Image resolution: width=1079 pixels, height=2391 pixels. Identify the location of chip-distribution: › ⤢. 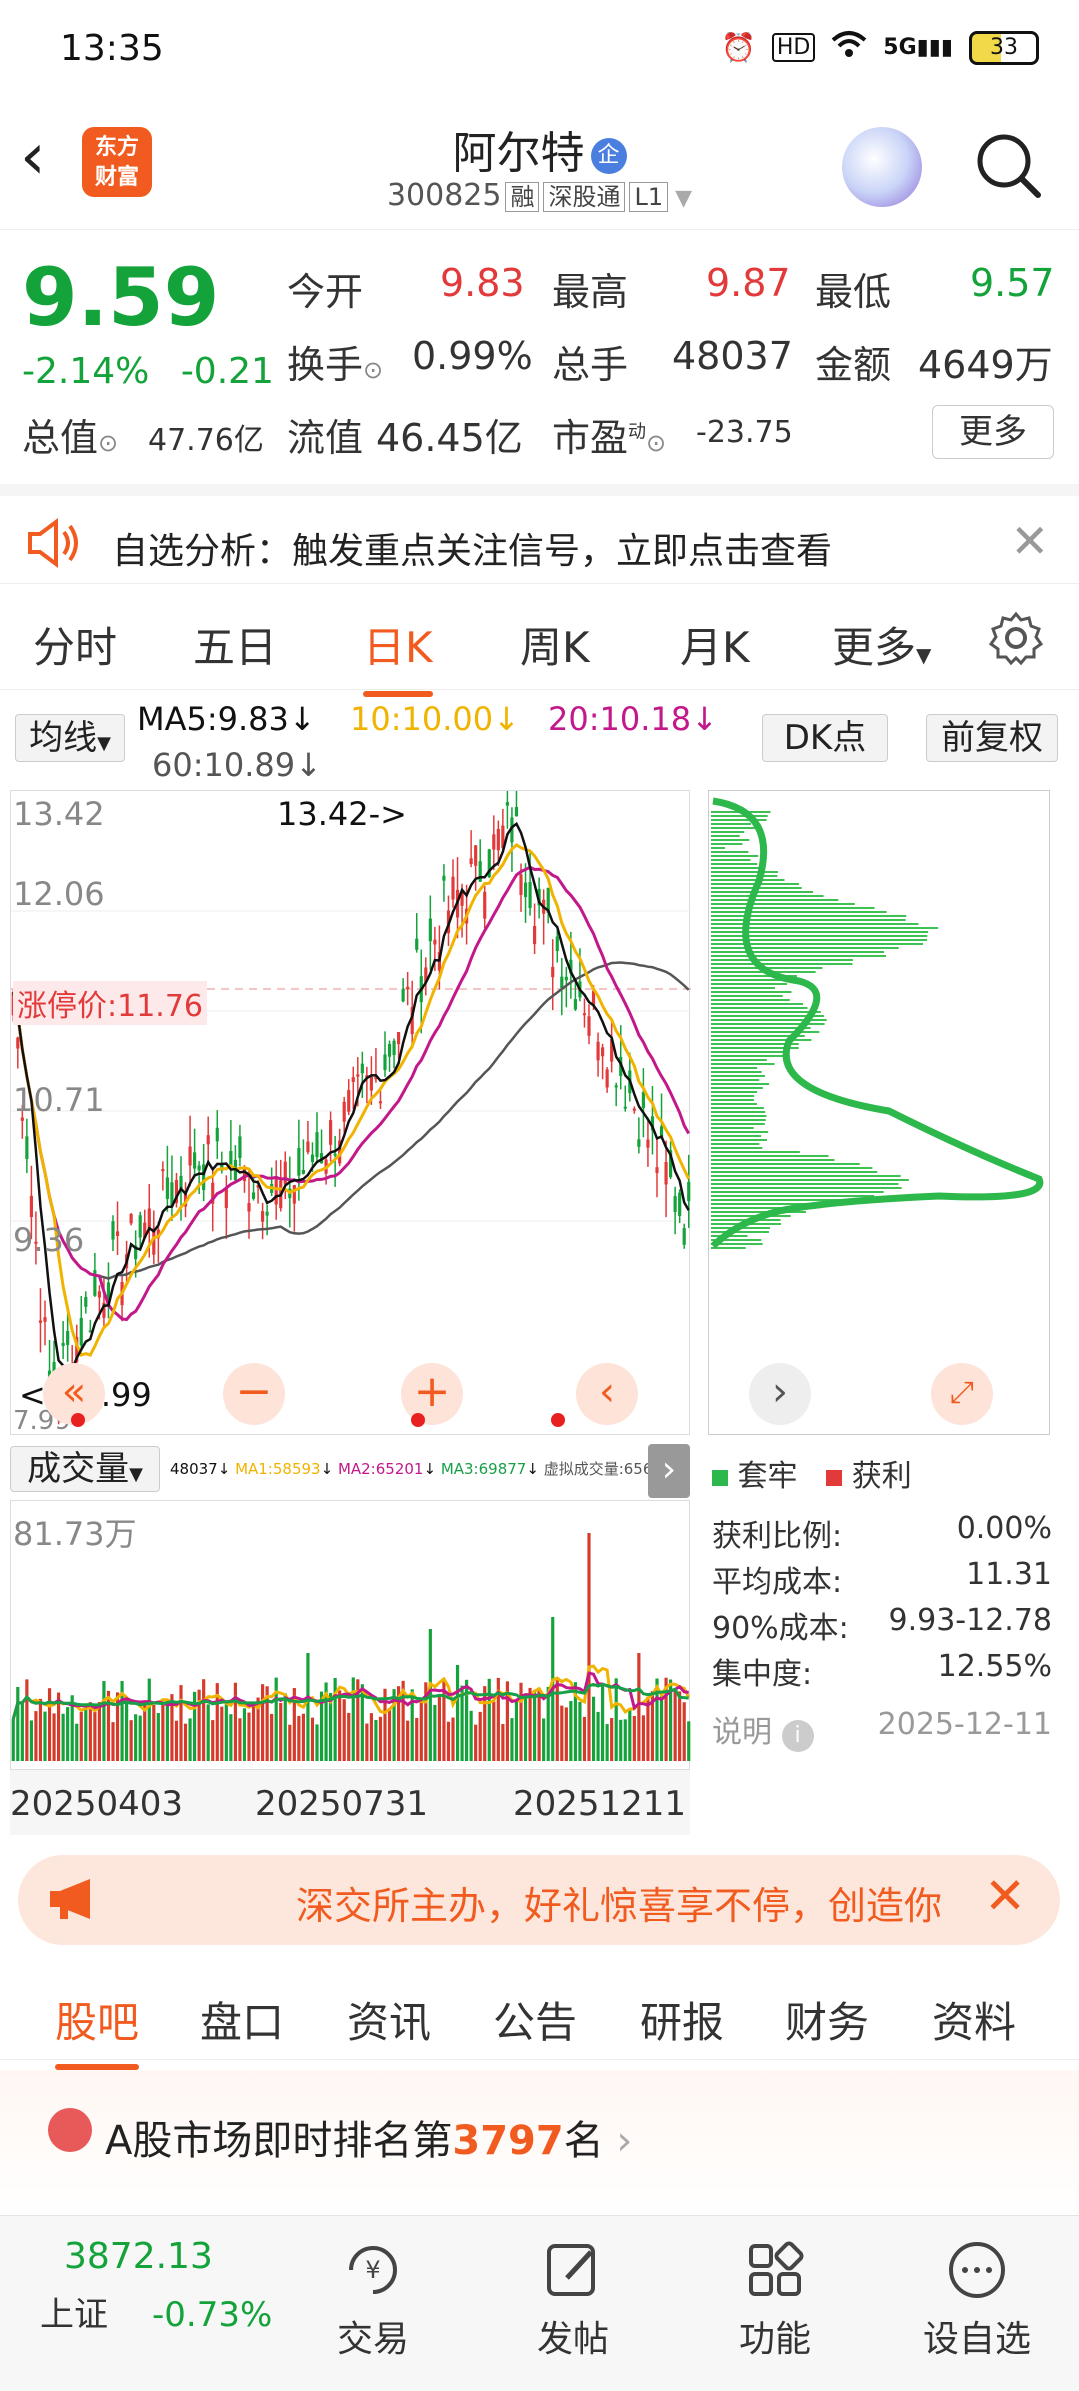
(879, 1112).